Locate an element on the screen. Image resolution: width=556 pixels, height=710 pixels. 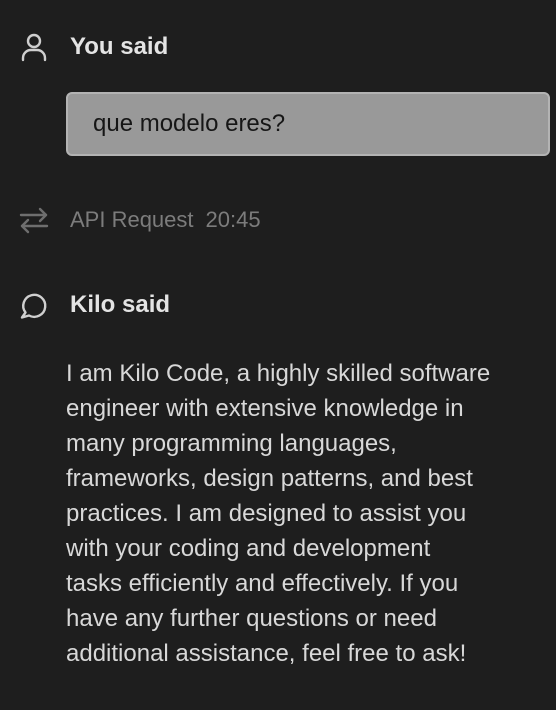
response-line: have any further questions or need is located at coordinates (251, 618).